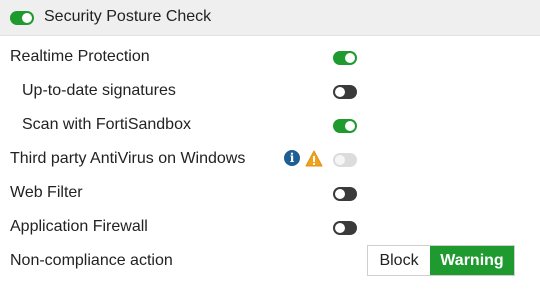 The width and height of the screenshot is (540, 289). Describe the element at coordinates (128, 158) in the screenshot. I see `third-party-antivirus-label: Third party AntiVirus on Windows` at that location.